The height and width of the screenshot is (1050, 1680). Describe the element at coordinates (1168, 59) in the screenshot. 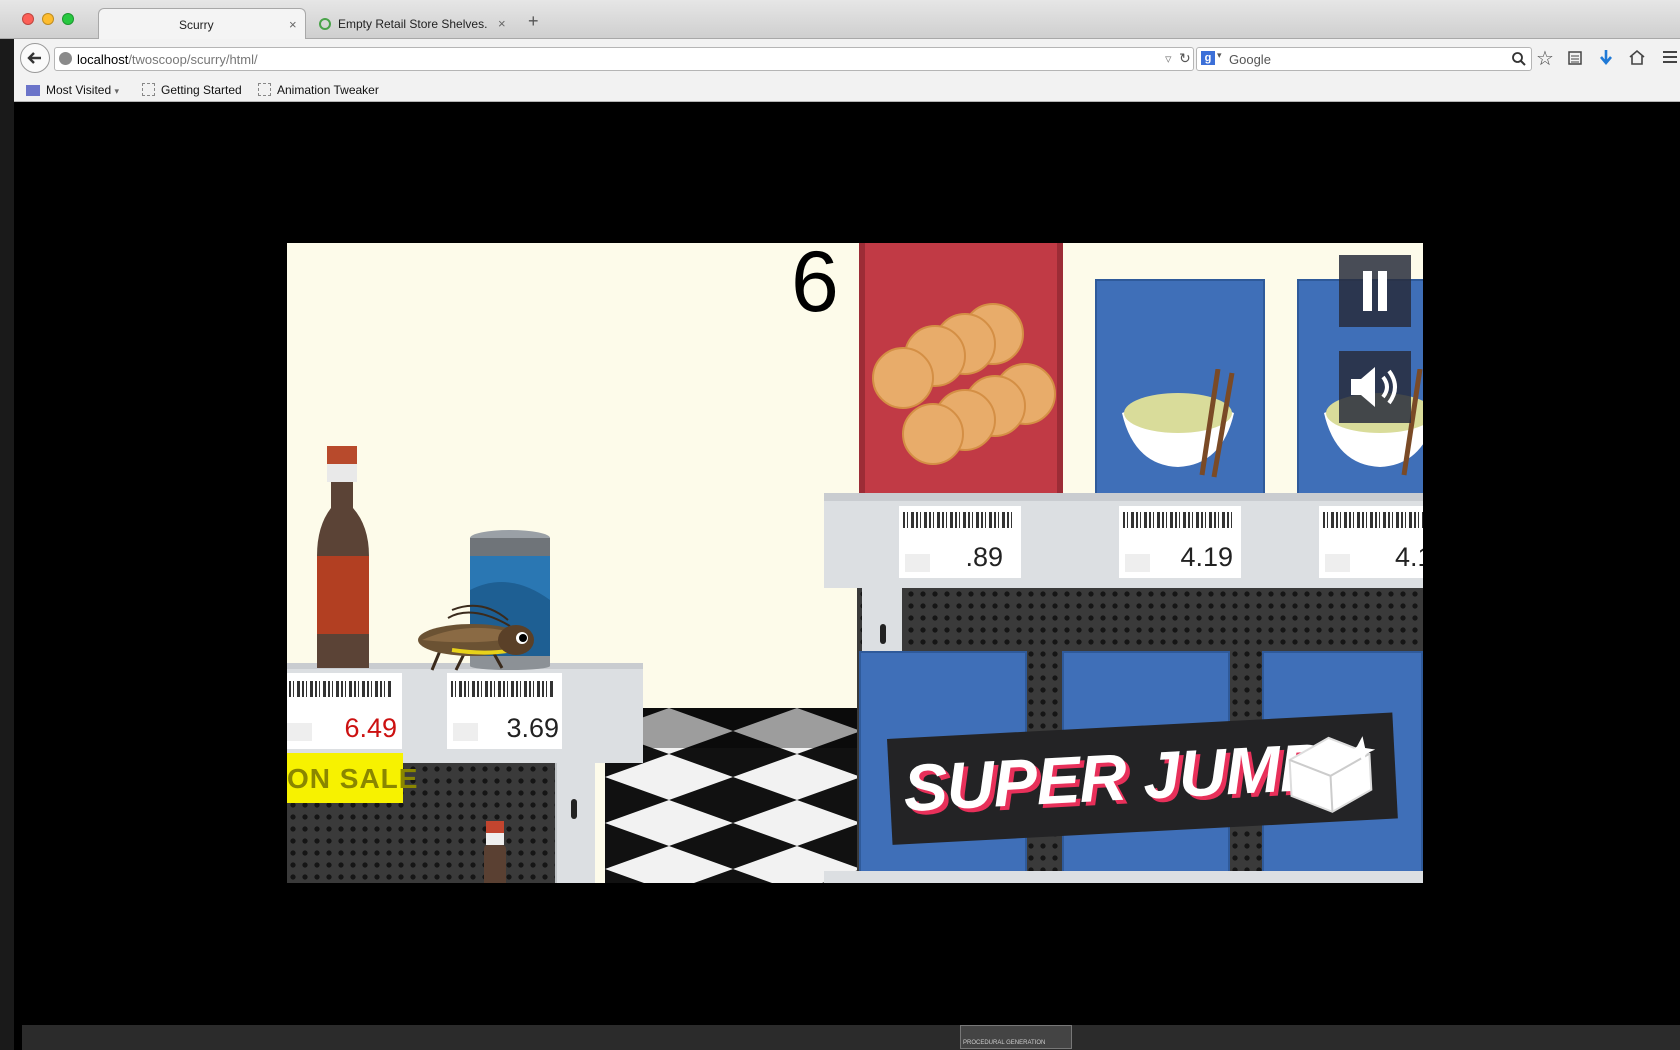

I see `dropdown-arrow-icon: ▿` at that location.